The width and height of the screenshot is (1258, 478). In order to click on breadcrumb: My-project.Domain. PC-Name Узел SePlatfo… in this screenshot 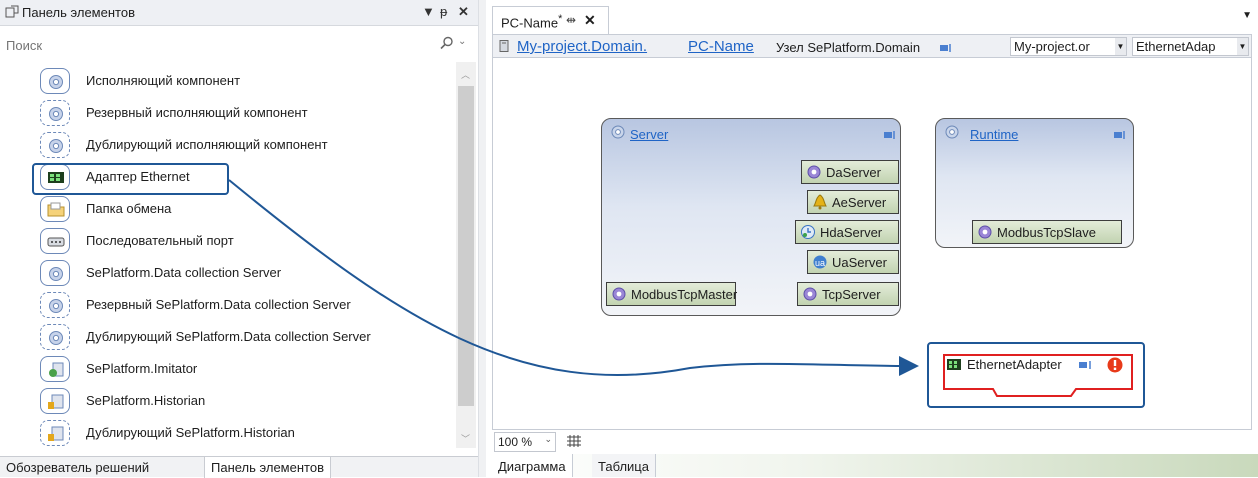, I will do `click(872, 46)`.